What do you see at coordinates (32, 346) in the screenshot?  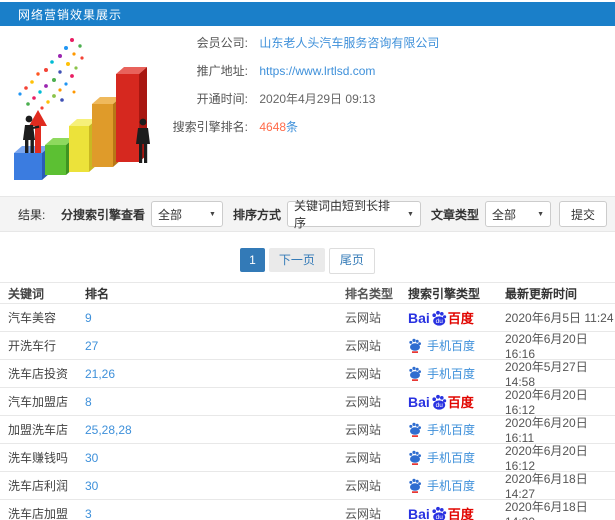 I see `keyword-cell: 开洗车行` at bounding box center [32, 346].